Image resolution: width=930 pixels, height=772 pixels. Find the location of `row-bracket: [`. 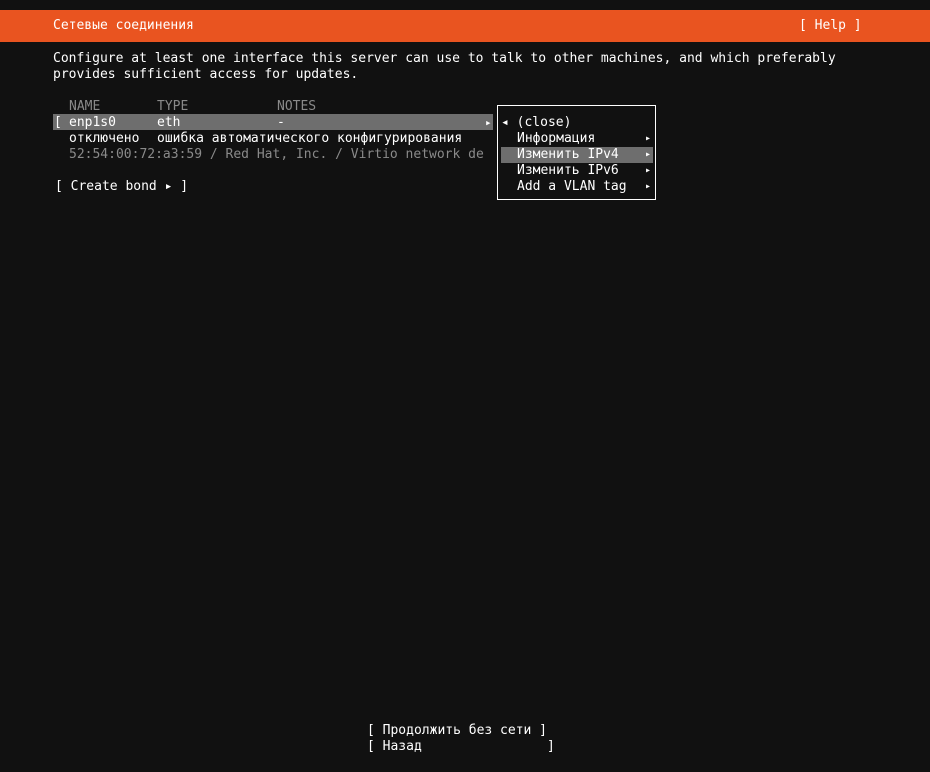

row-bracket: [ is located at coordinates (58, 122).